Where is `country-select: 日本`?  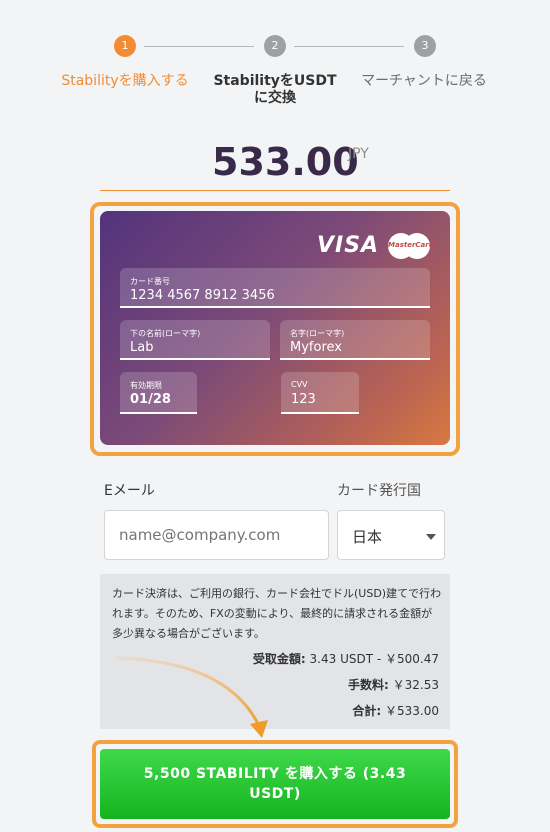 country-select: 日本 is located at coordinates (391, 535).